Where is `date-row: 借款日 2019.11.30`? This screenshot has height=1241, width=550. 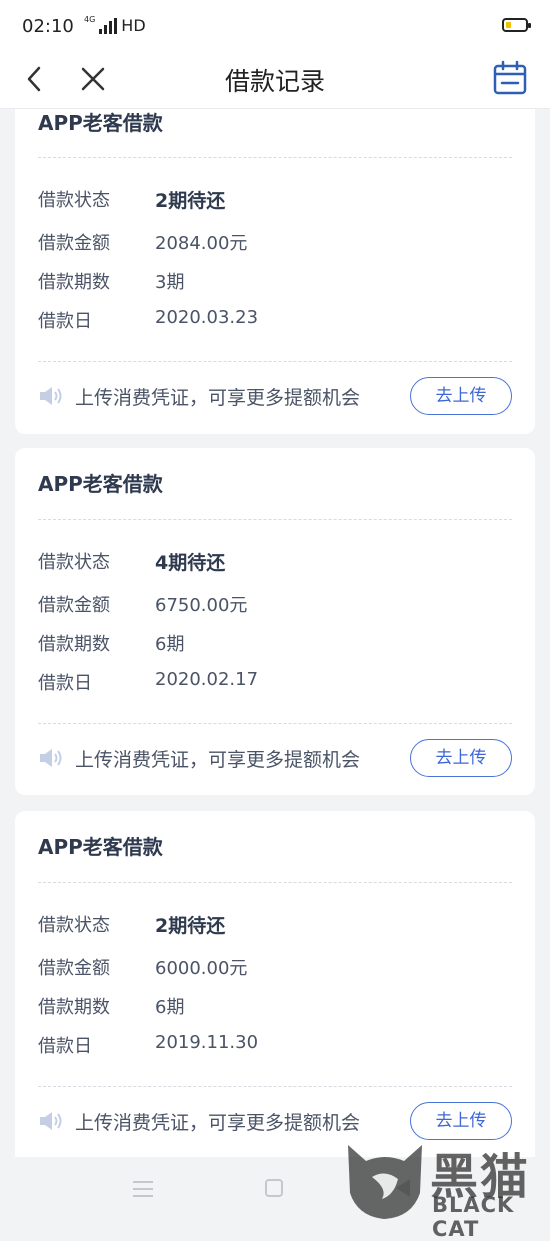
date-row: 借款日 2019.11.30 is located at coordinates (275, 1046).